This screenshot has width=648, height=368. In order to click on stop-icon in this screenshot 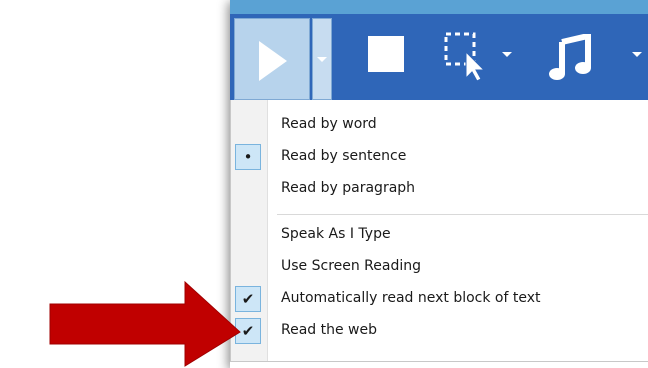, I will do `click(386, 54)`.